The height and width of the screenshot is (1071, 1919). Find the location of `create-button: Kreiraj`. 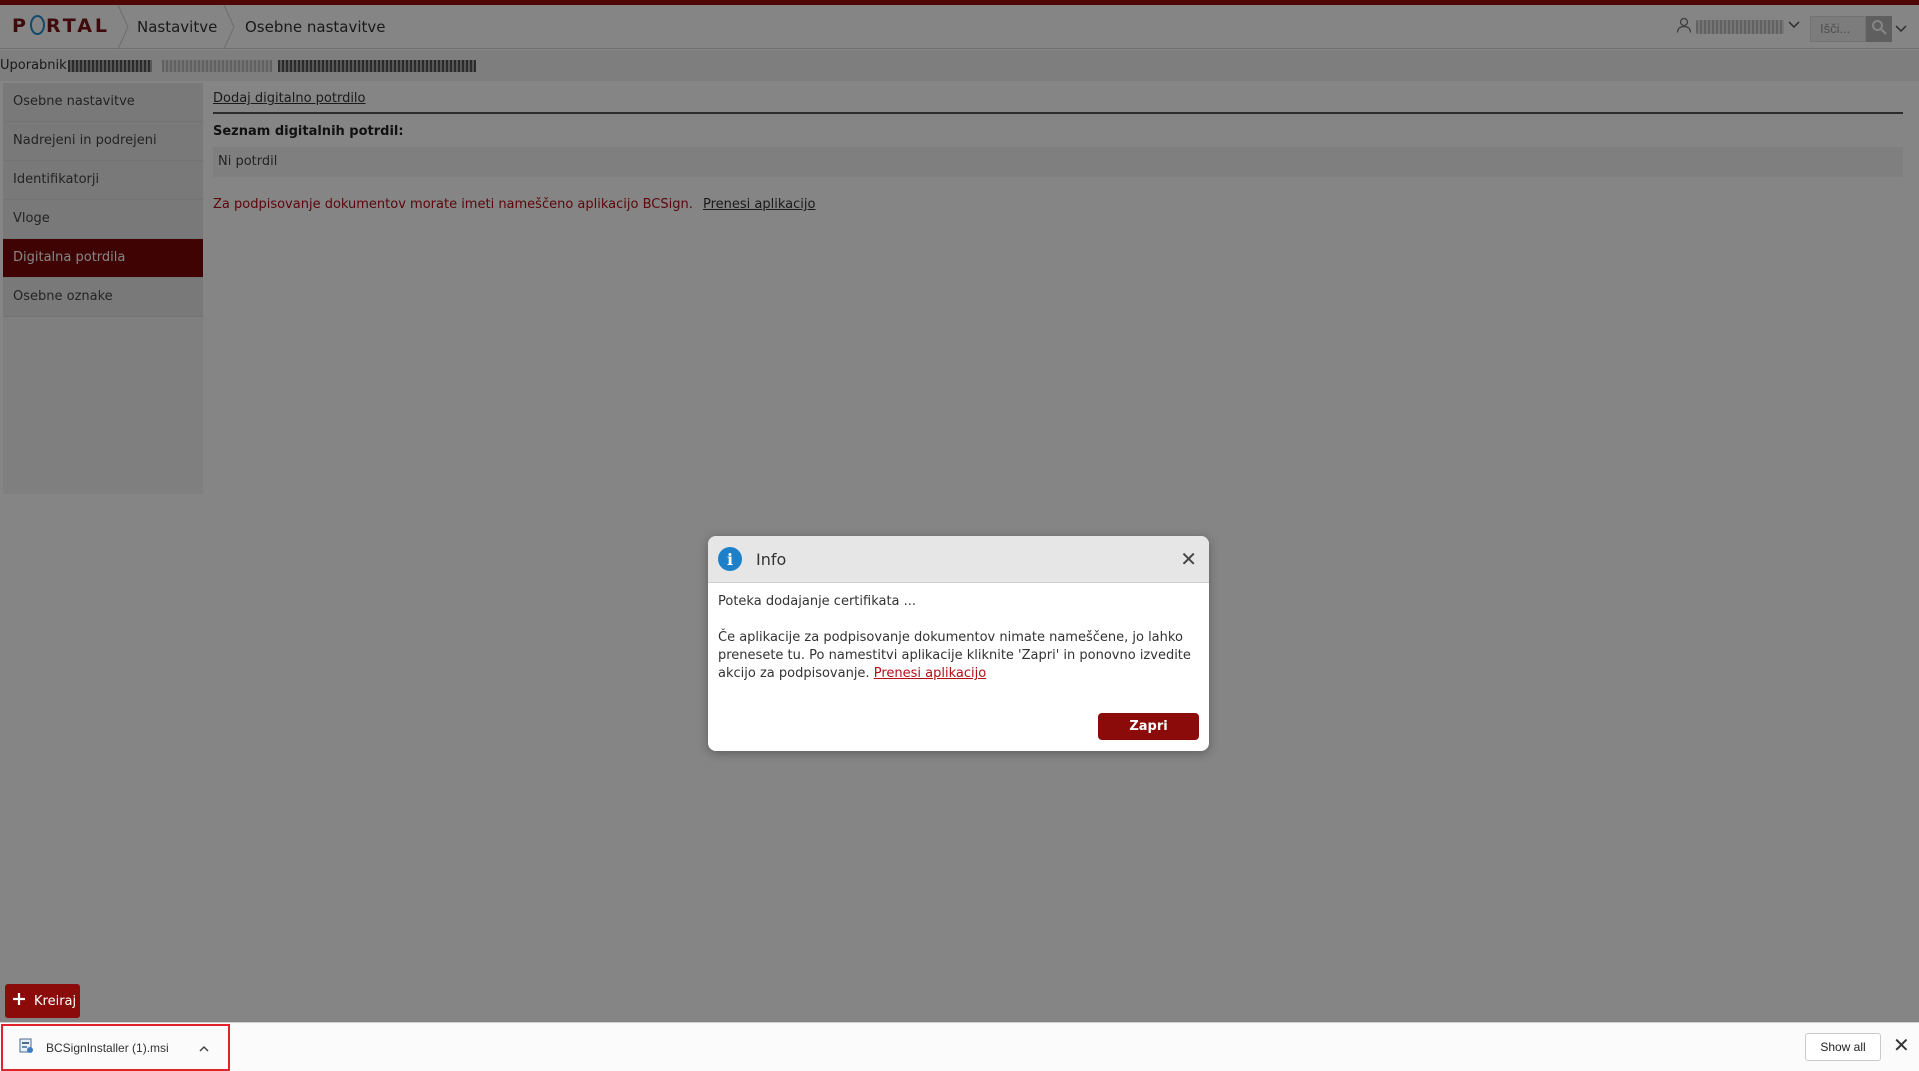

create-button: Kreiraj is located at coordinates (42, 1001).